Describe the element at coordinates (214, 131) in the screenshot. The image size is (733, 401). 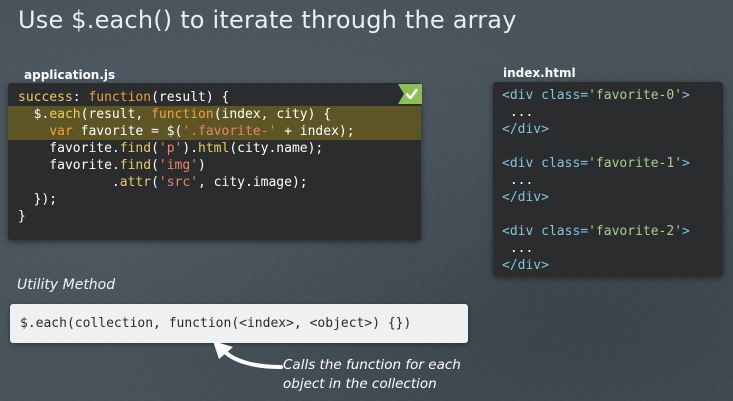
I see `code-line-highlighted: var favorite = $('.favorite-' + index);` at that location.